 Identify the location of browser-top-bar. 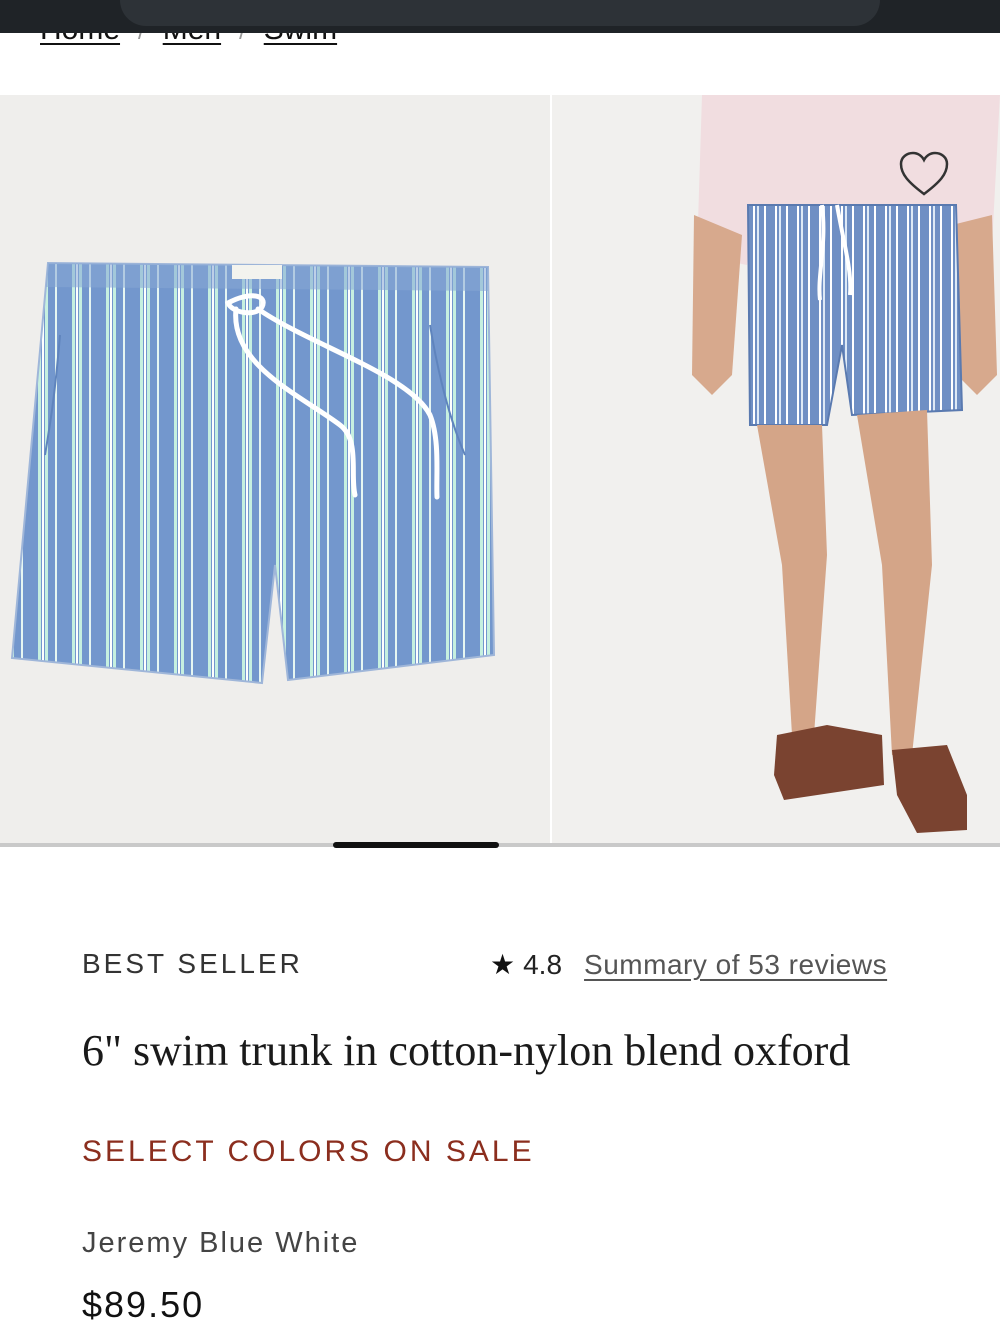
(500, 16).